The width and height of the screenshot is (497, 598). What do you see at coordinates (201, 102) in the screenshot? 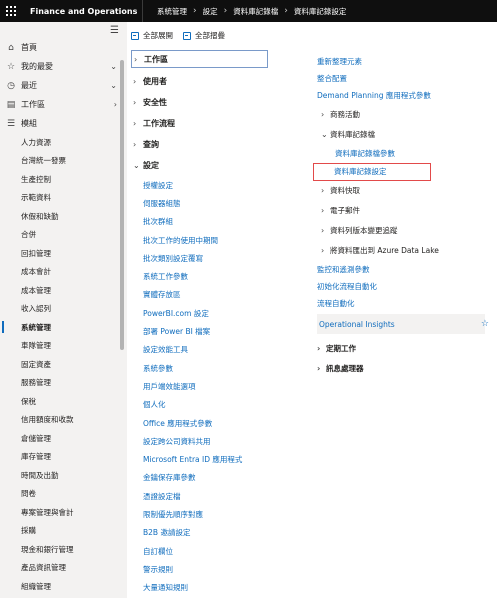
I see `group-security: › 安全性` at bounding box center [201, 102].